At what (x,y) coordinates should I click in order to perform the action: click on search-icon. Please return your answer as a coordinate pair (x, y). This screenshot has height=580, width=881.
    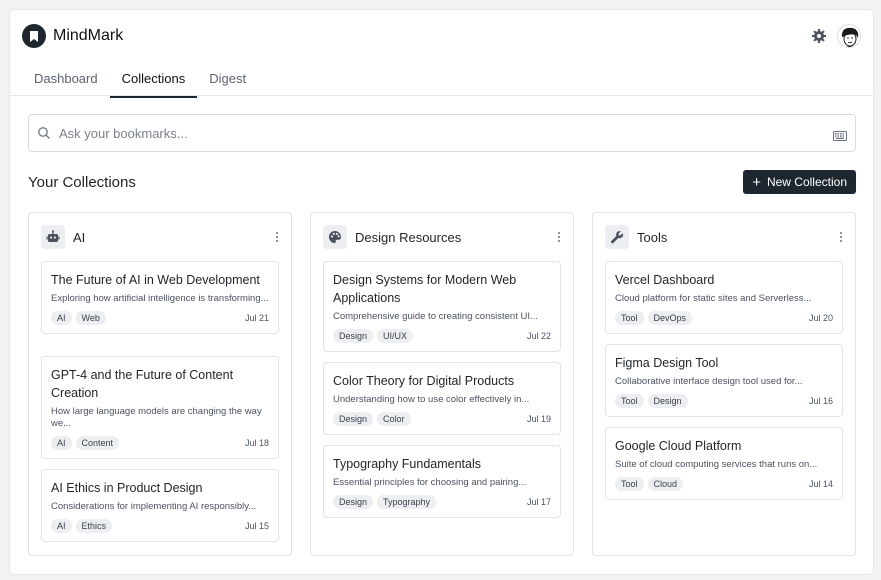
    Looking at the image, I should click on (44, 133).